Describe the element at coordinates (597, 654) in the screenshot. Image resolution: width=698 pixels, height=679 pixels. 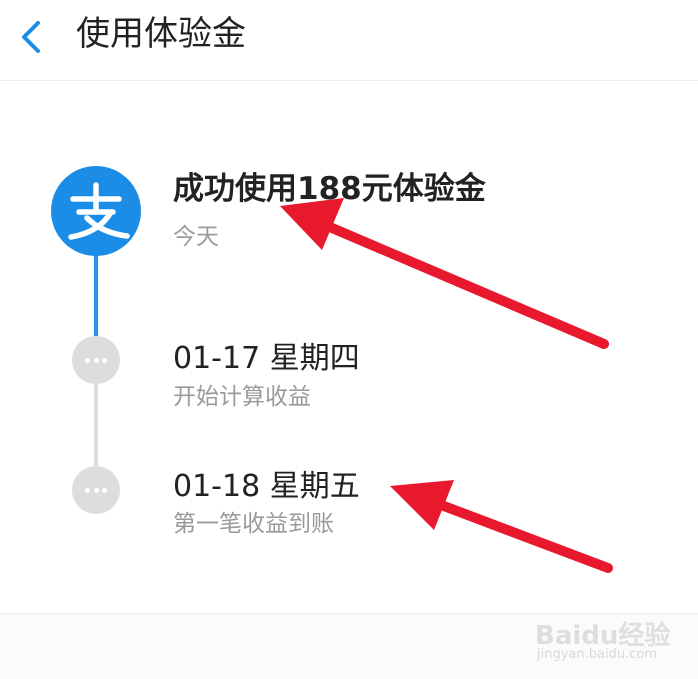
I see `watermark-url: jingyan.baidu.com` at that location.